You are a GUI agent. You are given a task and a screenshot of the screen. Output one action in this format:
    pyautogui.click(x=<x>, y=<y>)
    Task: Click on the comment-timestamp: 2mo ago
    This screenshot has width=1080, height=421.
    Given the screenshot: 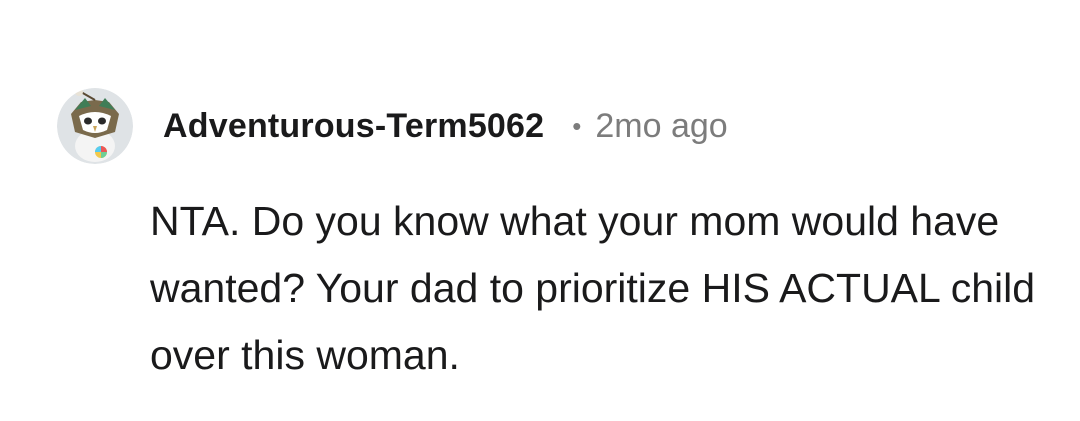 What is the action you would take?
    pyautogui.click(x=661, y=125)
    